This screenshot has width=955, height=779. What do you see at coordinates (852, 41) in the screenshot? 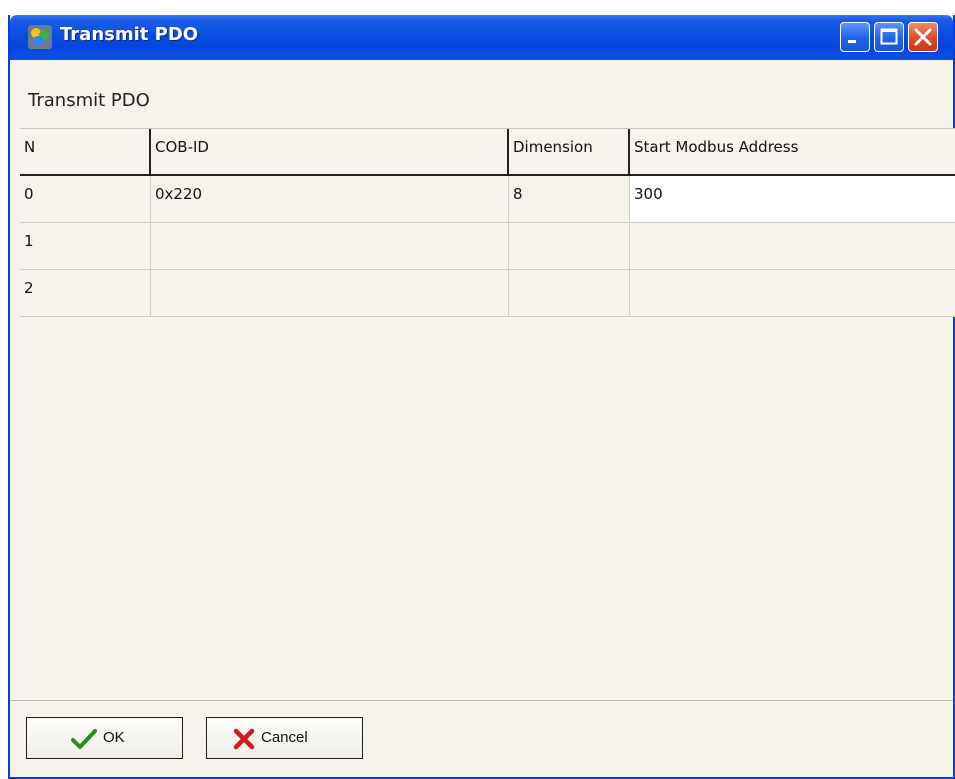
I see `minimize-icon` at bounding box center [852, 41].